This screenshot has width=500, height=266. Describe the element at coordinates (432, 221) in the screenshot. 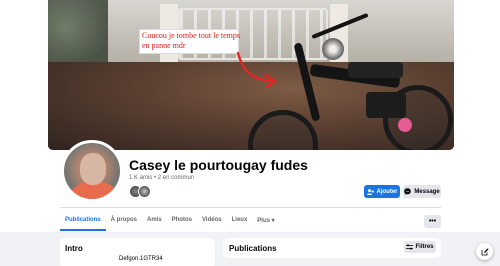

I see `more-options-button: •••` at that location.